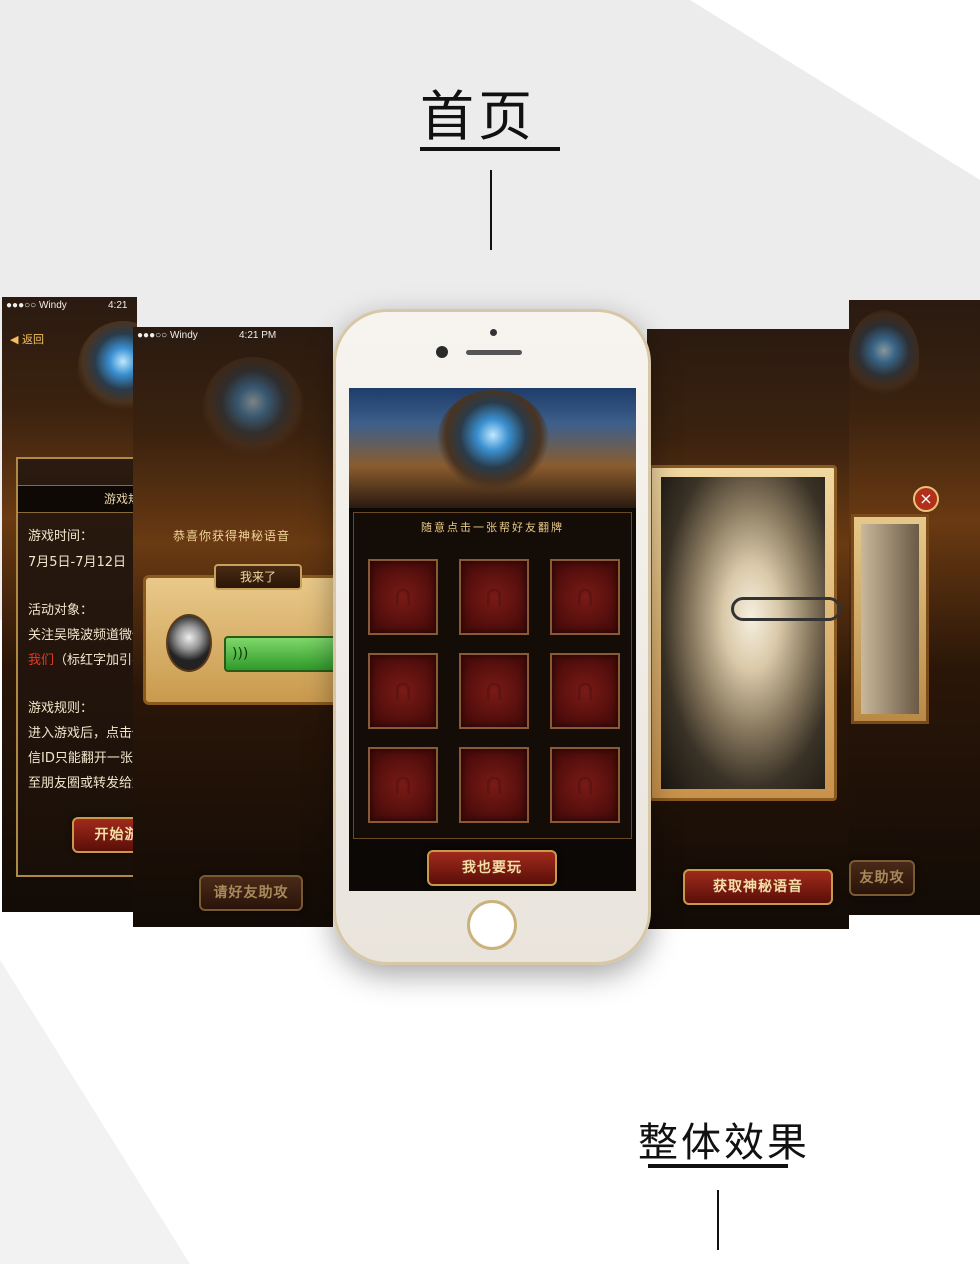 The height and width of the screenshot is (1264, 980). What do you see at coordinates (758, 887) in the screenshot?
I see `get-secret-voice-button: 获取神秘语音` at bounding box center [758, 887].